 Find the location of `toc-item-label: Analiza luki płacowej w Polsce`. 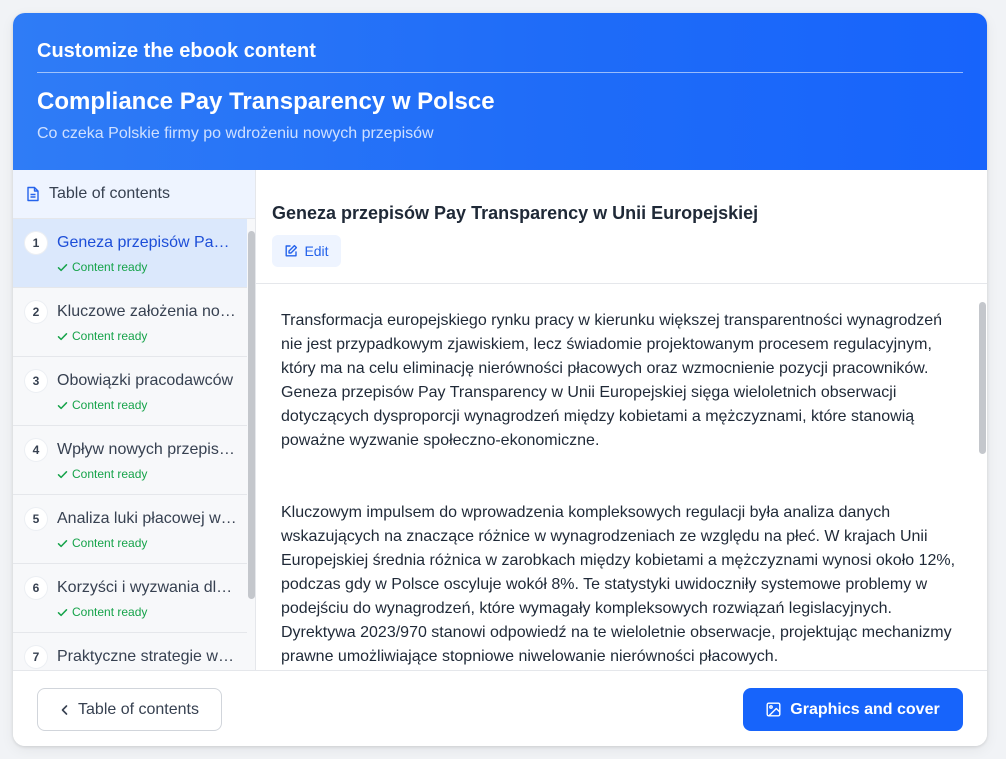

toc-item-label: Analiza luki płacowej w Polsce is located at coordinates (147, 518).